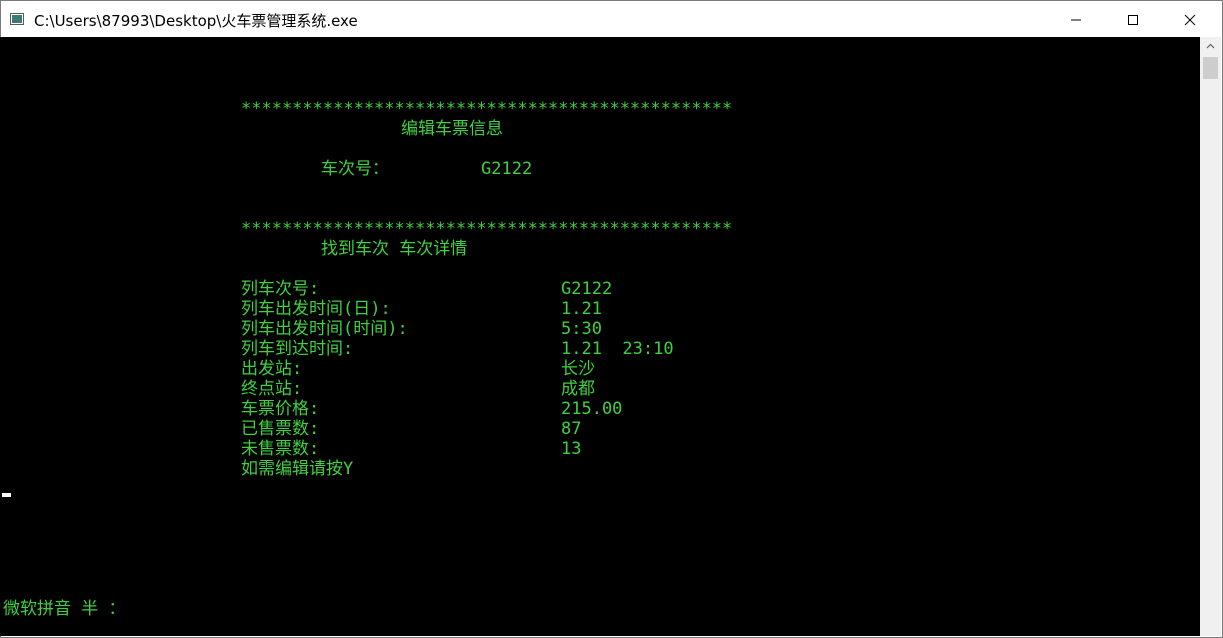  What do you see at coordinates (280, 449) in the screenshot?
I see `detail-label: 未售票数:` at bounding box center [280, 449].